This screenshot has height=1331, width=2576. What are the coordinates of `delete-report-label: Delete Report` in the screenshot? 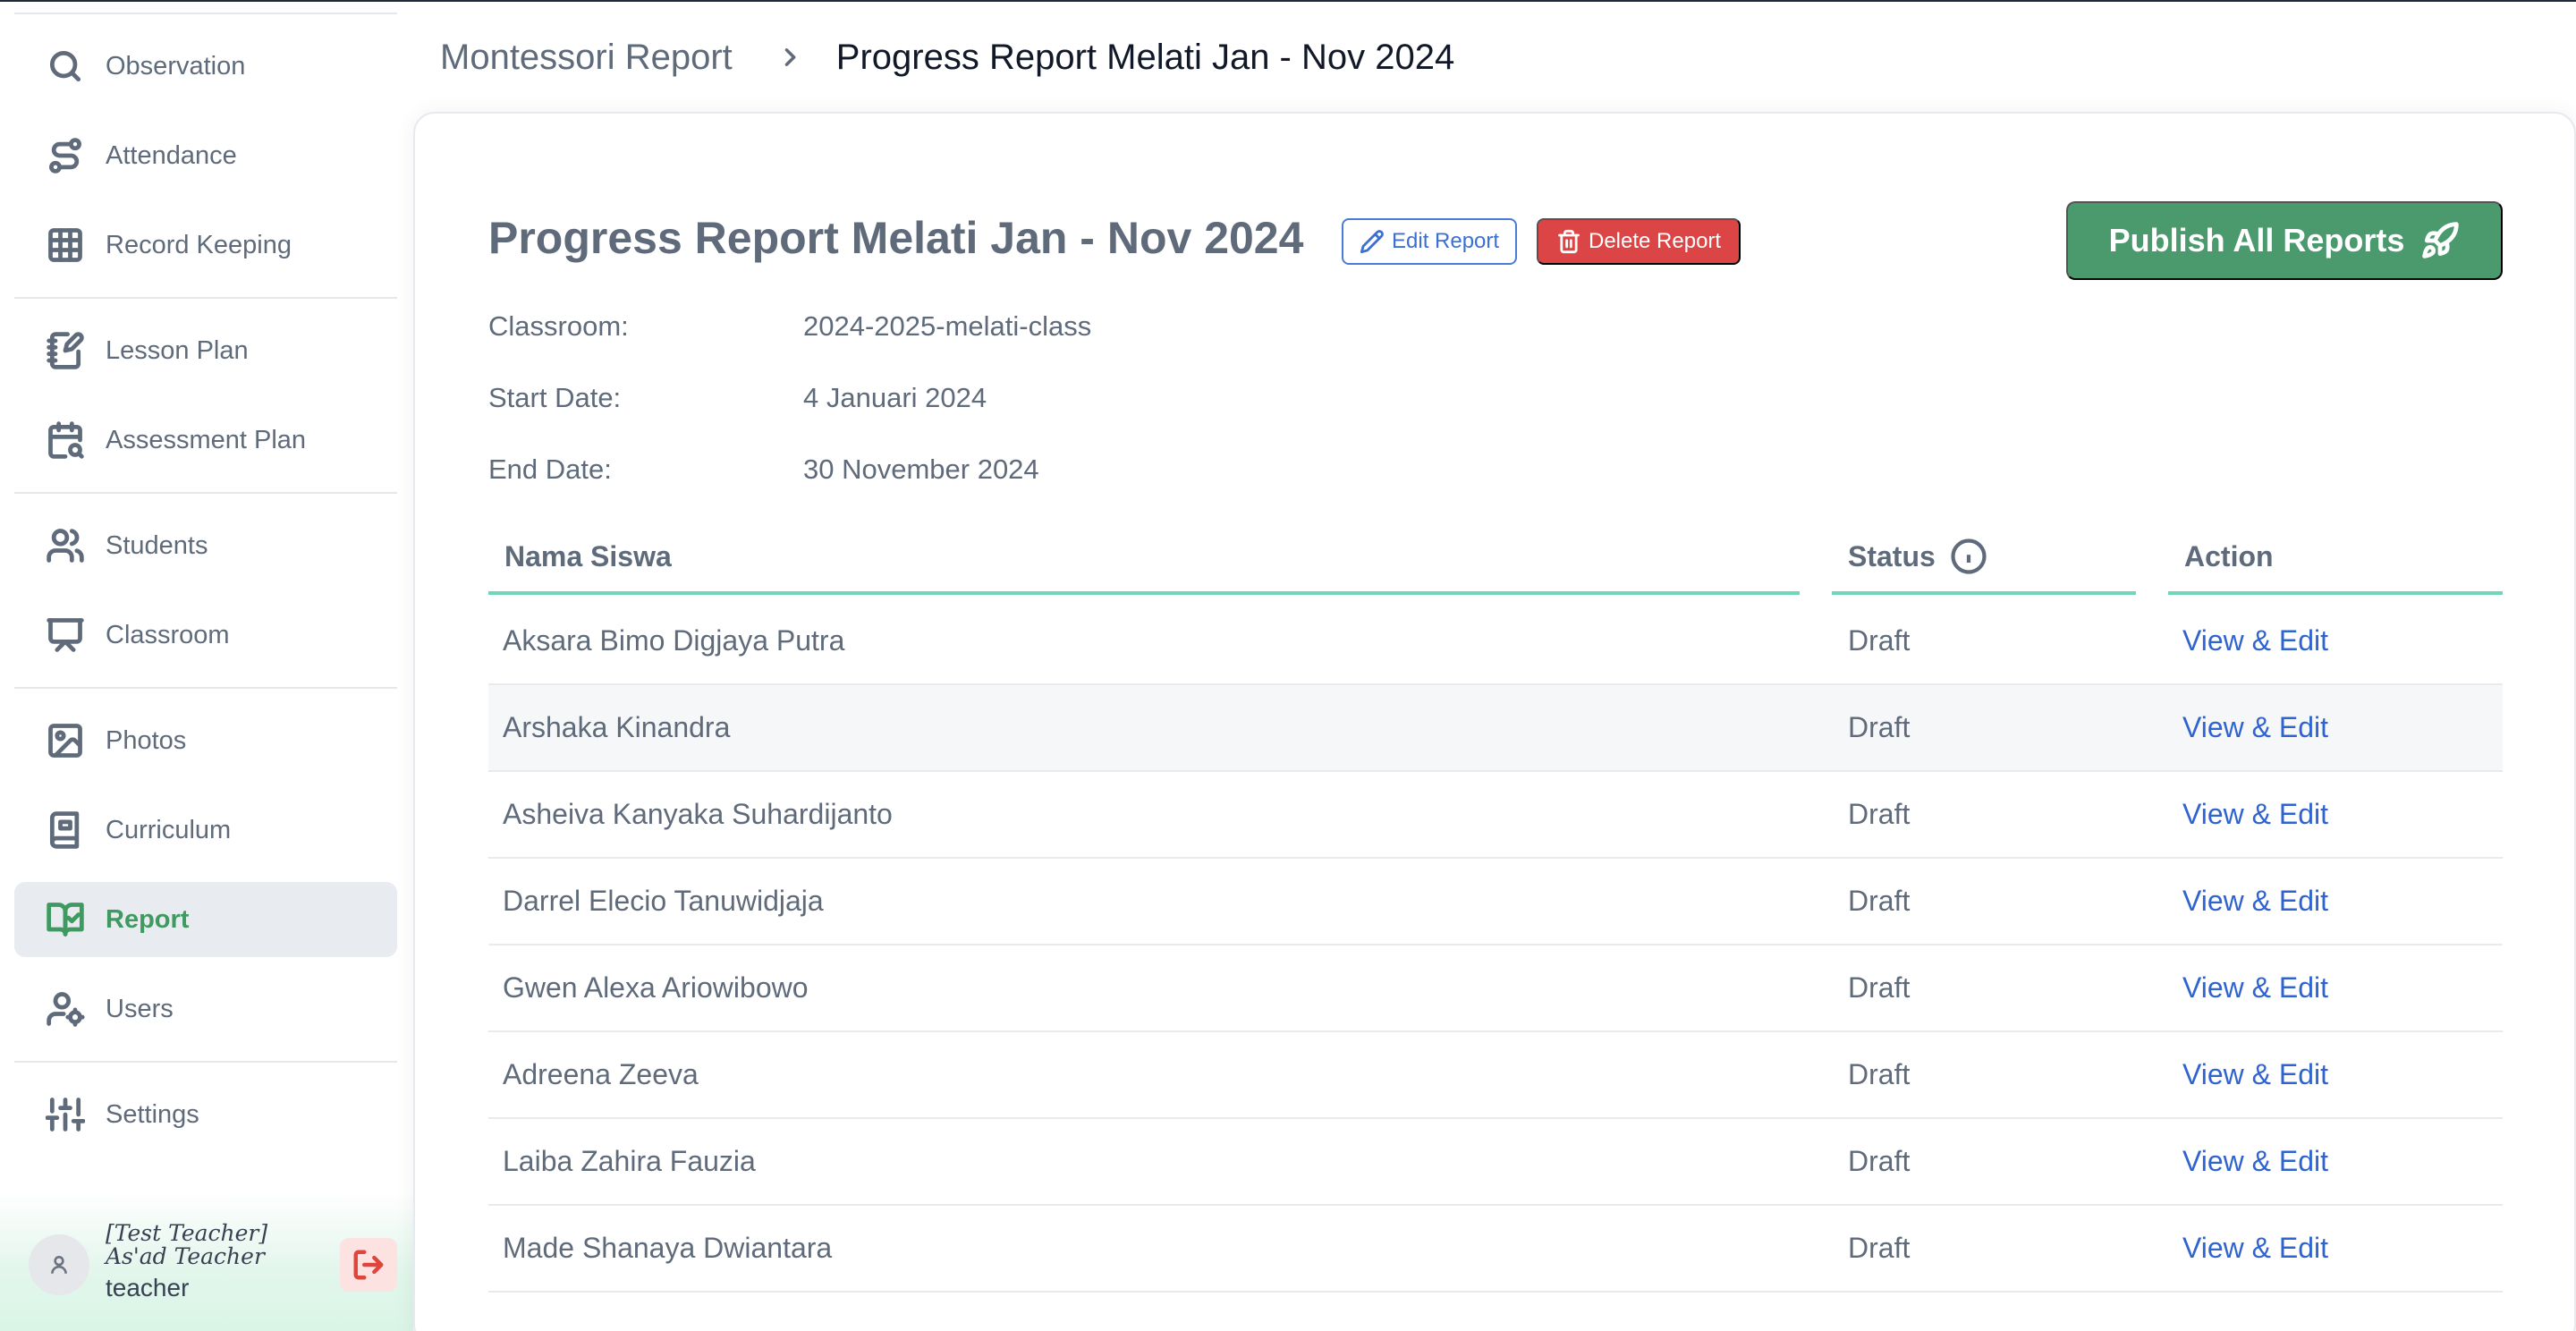 It's located at (1655, 241).